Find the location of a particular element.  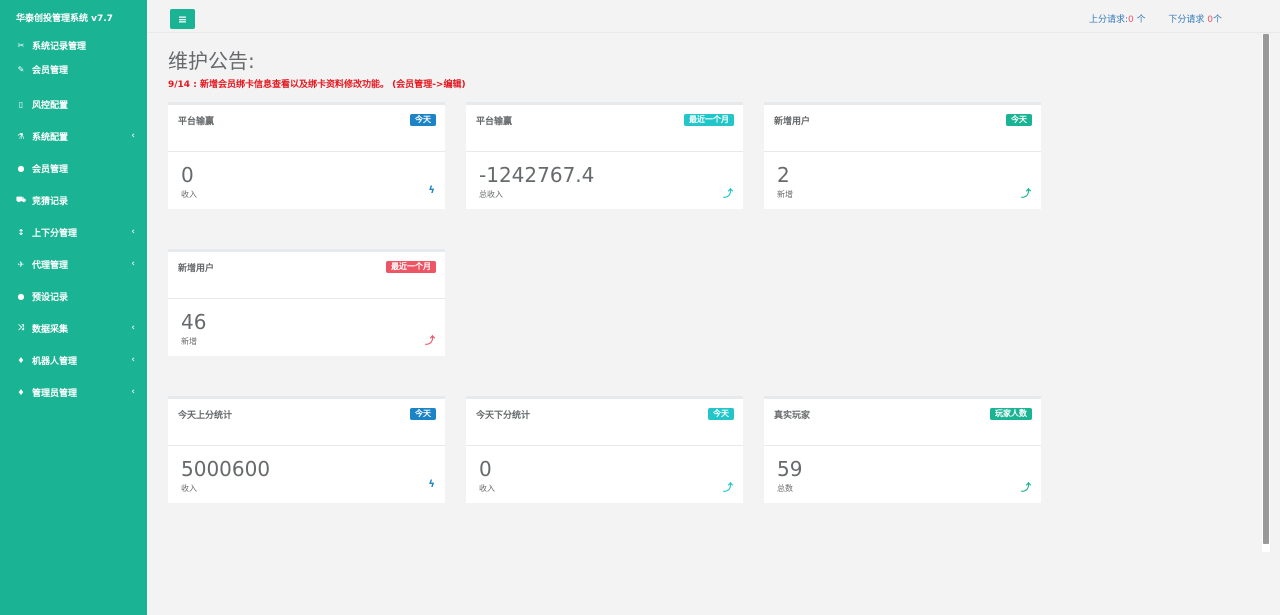

card-value: 46 is located at coordinates (194, 322).